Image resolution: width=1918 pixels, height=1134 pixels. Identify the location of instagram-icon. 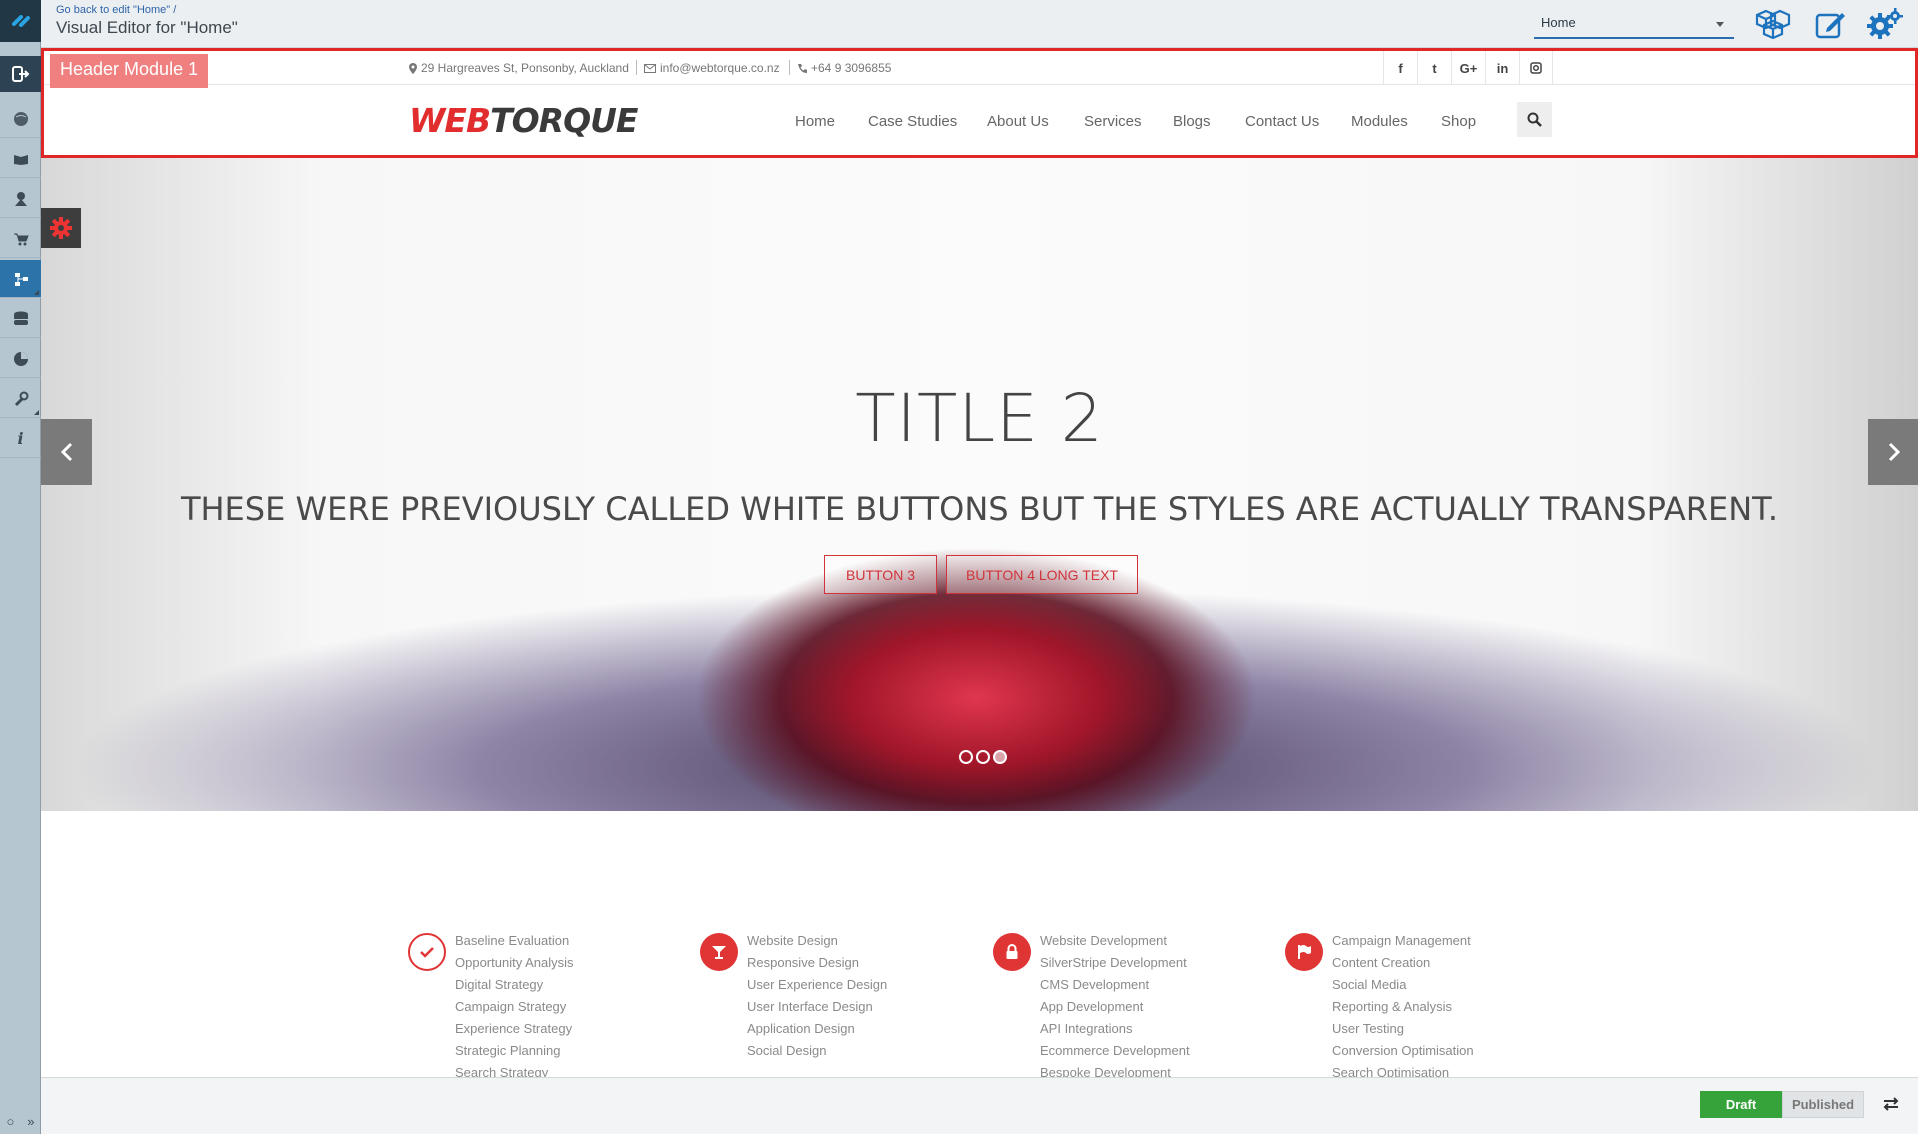
(1536, 68).